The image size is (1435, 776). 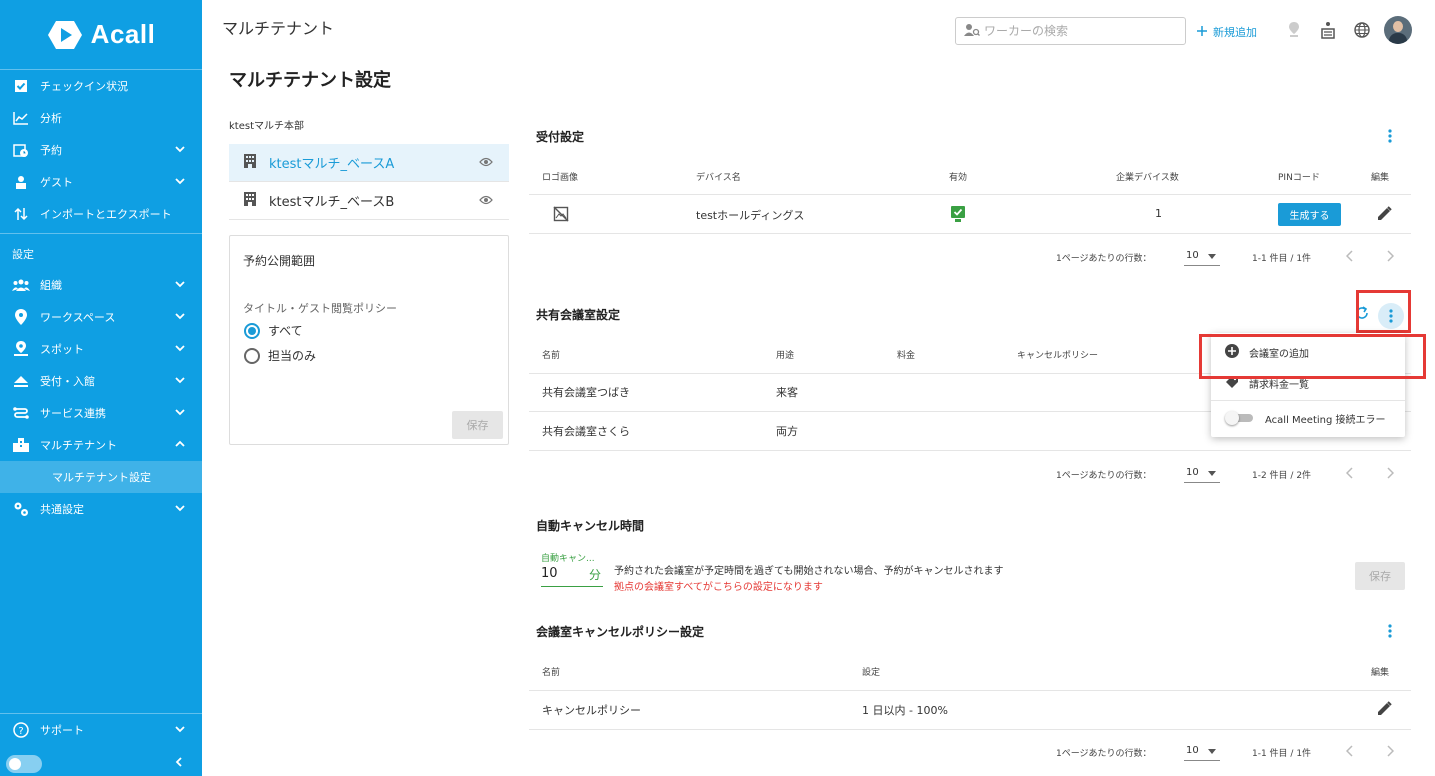 What do you see at coordinates (332, 164) in the screenshot?
I see `tenant-name: ktestマルチ_ベースA` at bounding box center [332, 164].